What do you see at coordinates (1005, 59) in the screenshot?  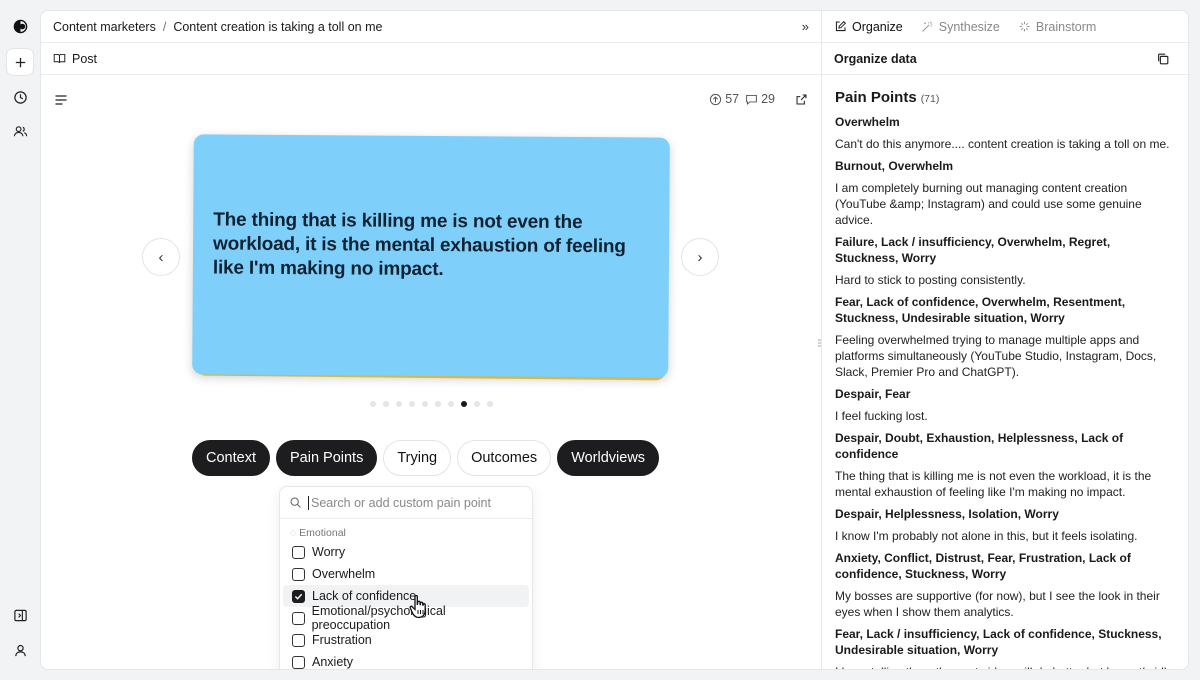 I see `organize-header: Organize data` at bounding box center [1005, 59].